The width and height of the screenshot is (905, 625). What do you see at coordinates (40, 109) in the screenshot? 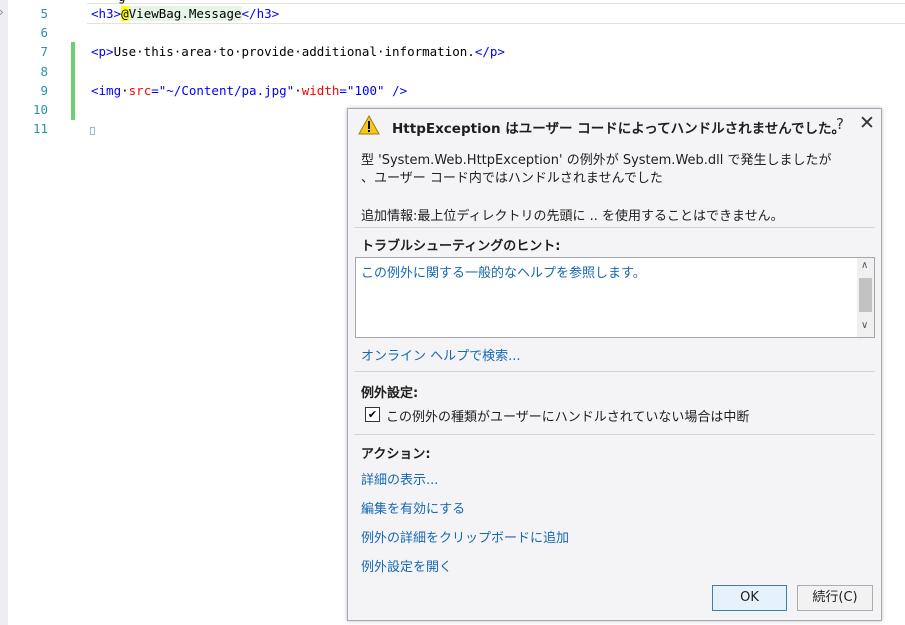
I see `line-number: 10` at bounding box center [40, 109].